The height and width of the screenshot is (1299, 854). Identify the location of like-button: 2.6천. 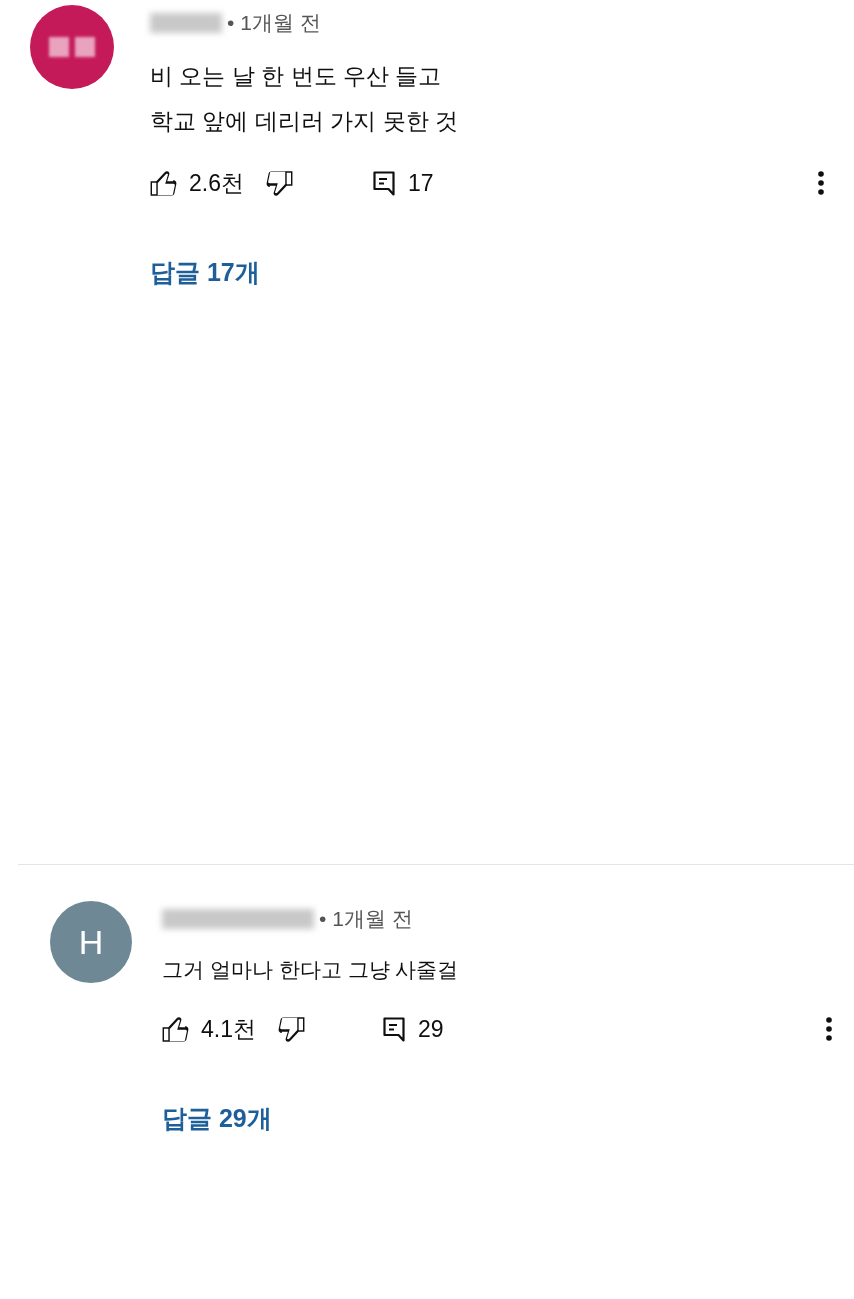
(197, 183).